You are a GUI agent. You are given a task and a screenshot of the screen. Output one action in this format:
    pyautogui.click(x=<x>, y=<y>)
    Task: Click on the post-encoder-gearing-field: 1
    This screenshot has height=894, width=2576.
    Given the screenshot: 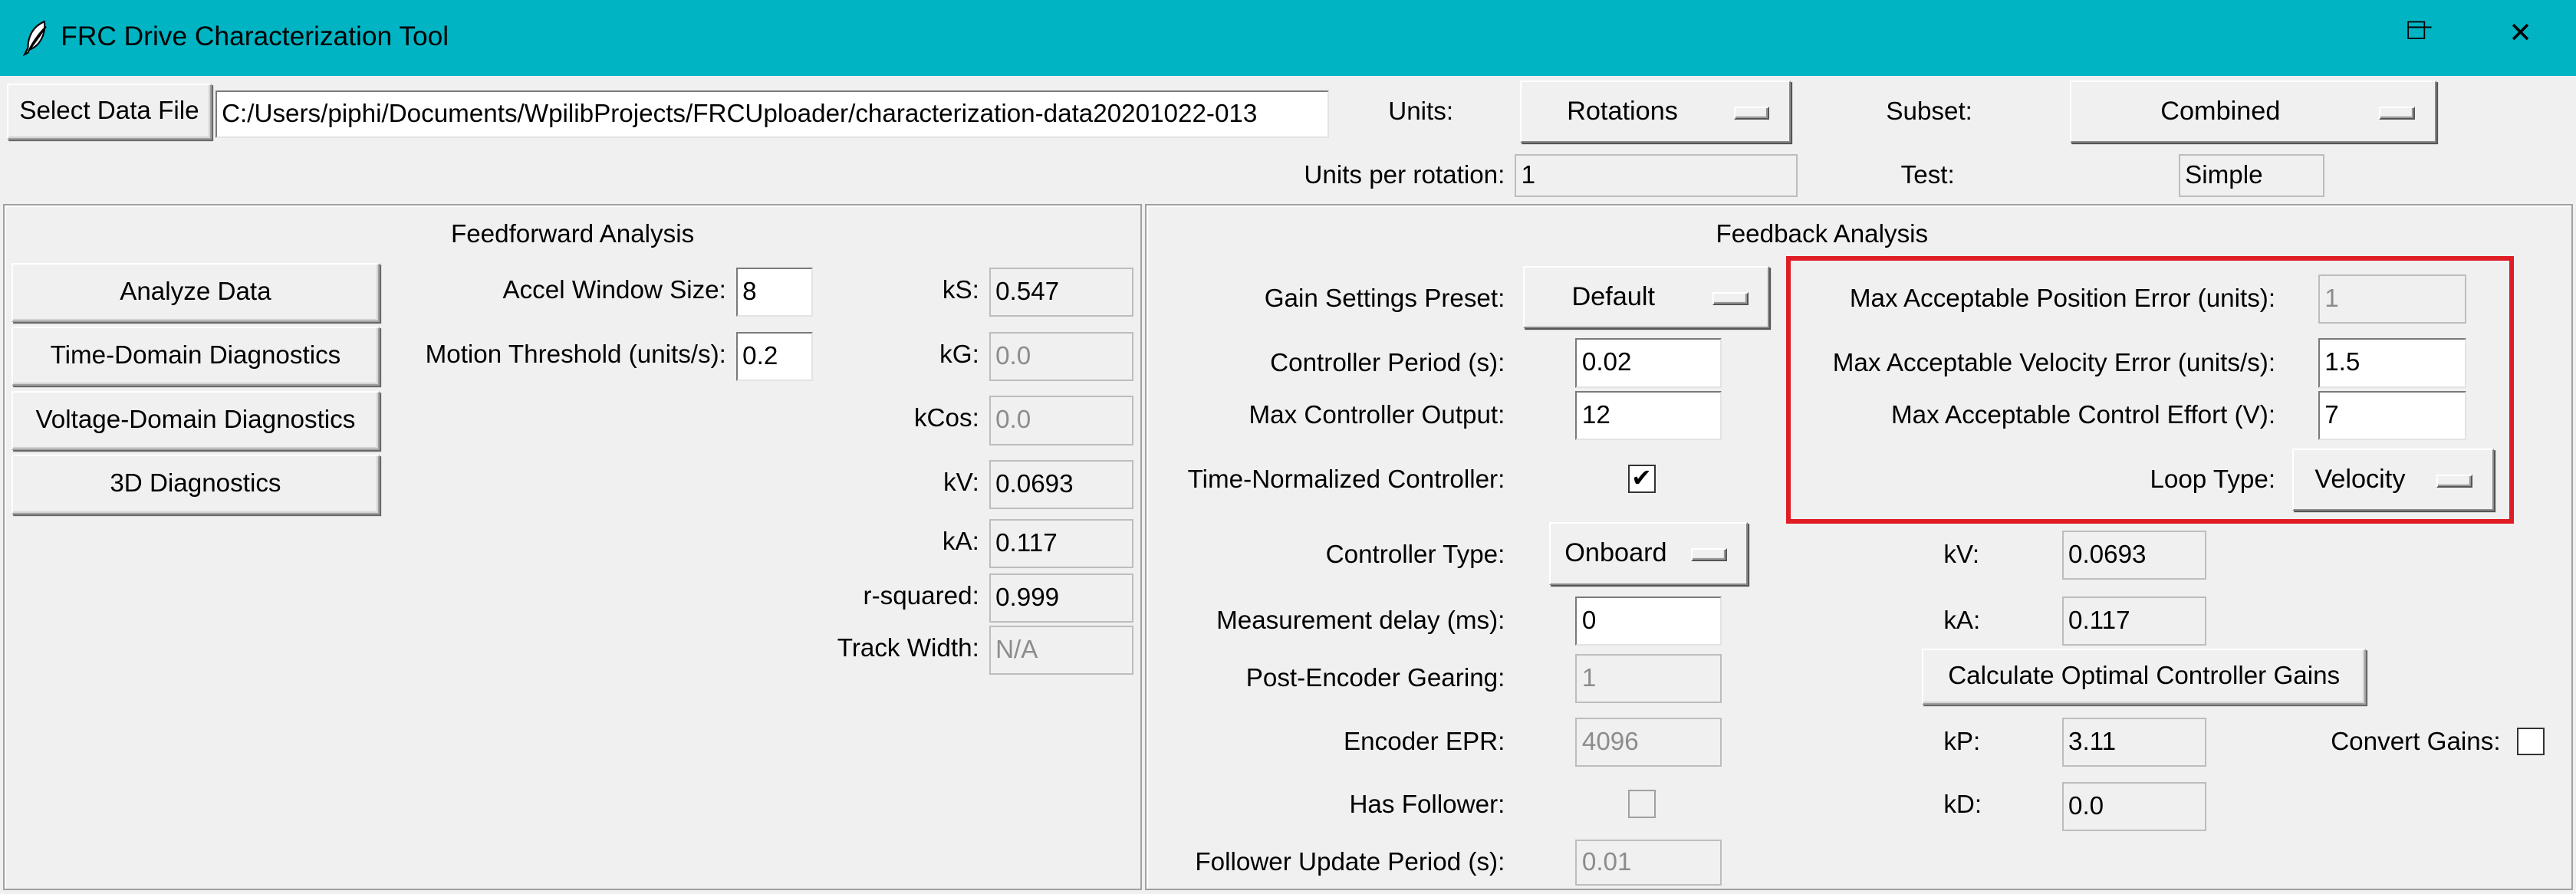 What is the action you would take?
    pyautogui.click(x=1648, y=678)
    